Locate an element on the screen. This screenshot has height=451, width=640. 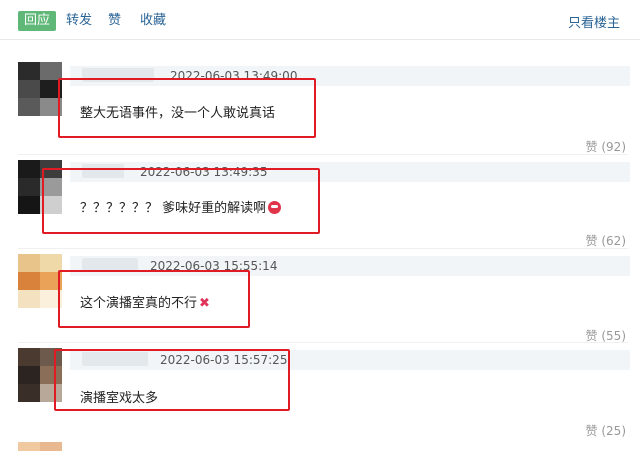
like-count: 赞 (25) is located at coordinates (606, 430).